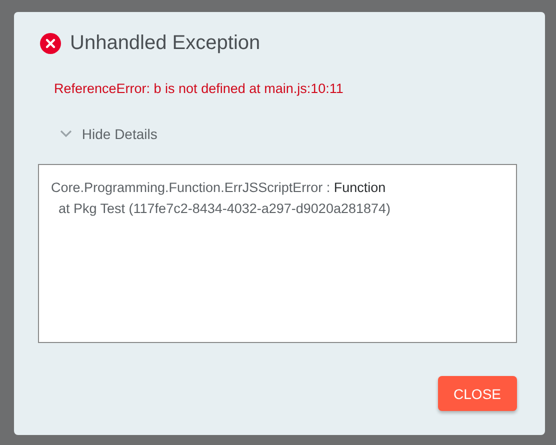 Image resolution: width=556 pixels, height=445 pixels. What do you see at coordinates (219, 188) in the screenshot?
I see `stack-trace-line: Core.Programming.Function.ErrJSScriptError : Function` at bounding box center [219, 188].